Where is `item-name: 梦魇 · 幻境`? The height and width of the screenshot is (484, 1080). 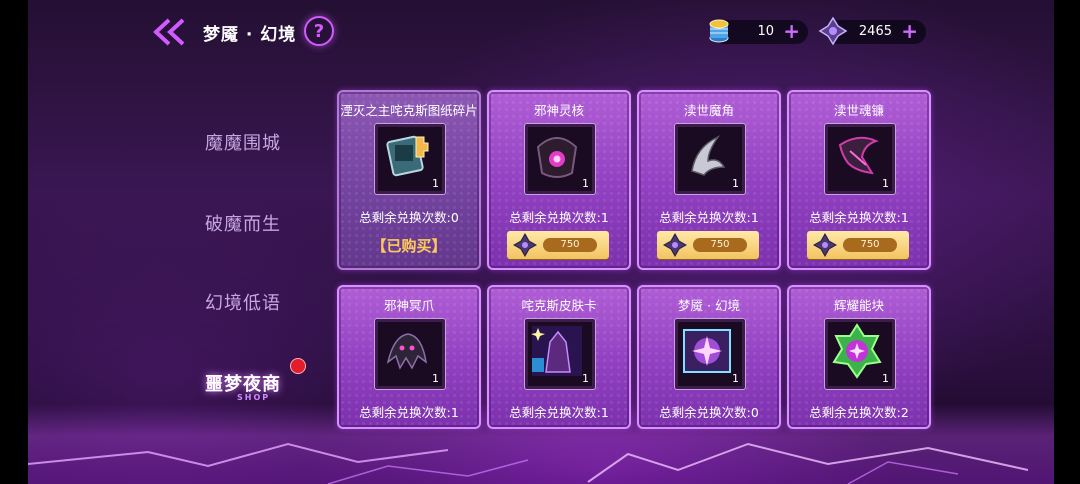 item-name: 梦魇 · 幻境 is located at coordinates (709, 305).